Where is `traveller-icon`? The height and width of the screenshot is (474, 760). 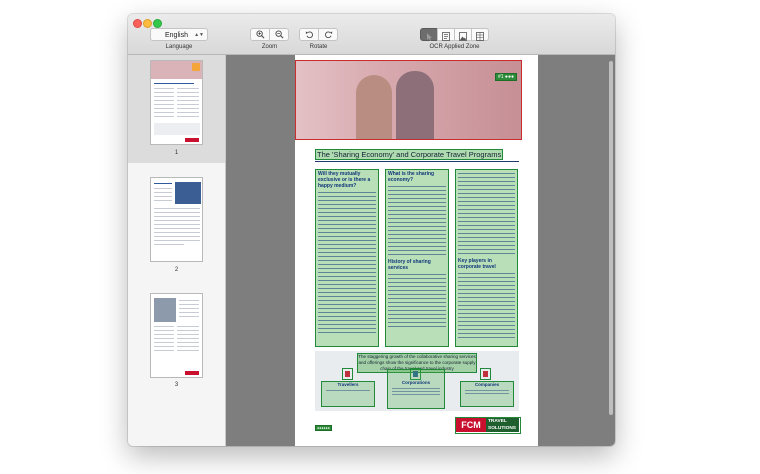
traveller-icon is located at coordinates (347, 374).